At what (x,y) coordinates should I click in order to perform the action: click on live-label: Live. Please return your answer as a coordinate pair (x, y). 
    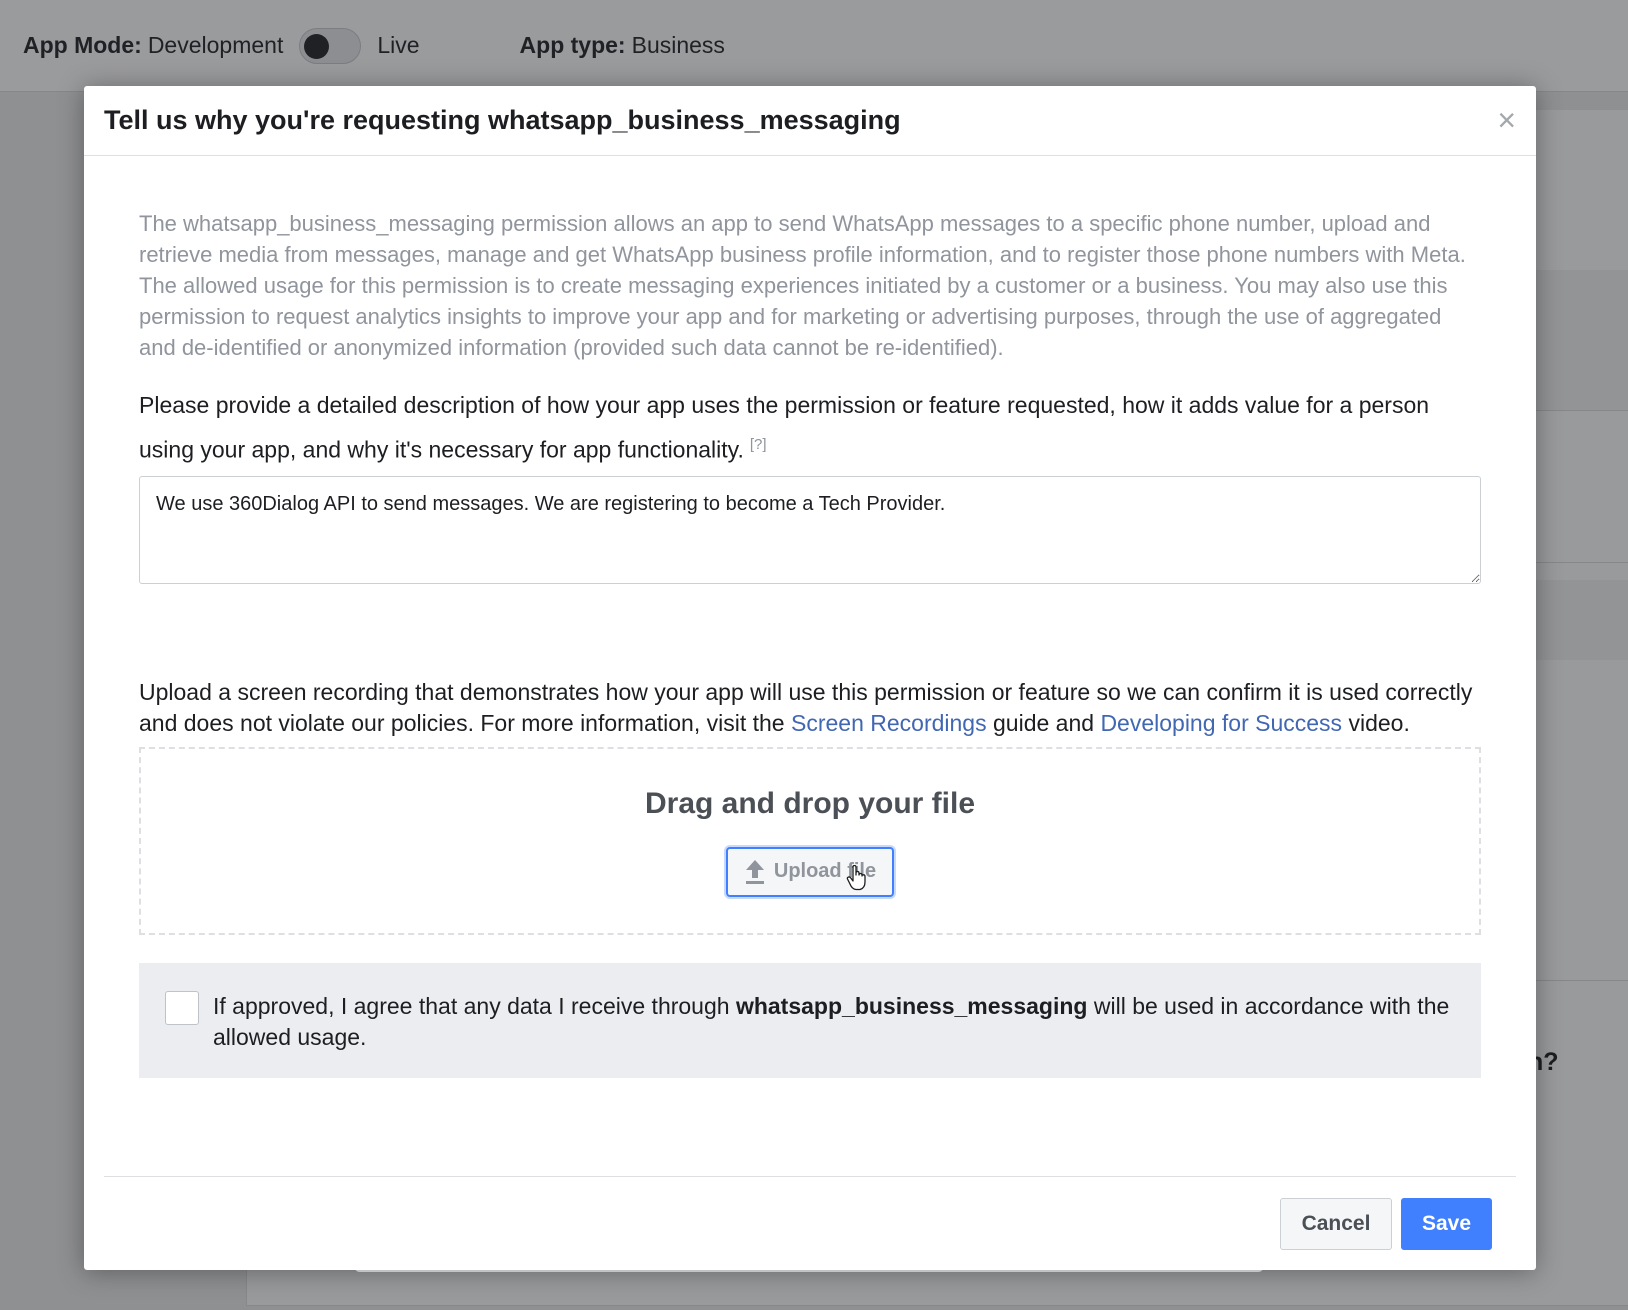
    Looking at the image, I should click on (398, 45).